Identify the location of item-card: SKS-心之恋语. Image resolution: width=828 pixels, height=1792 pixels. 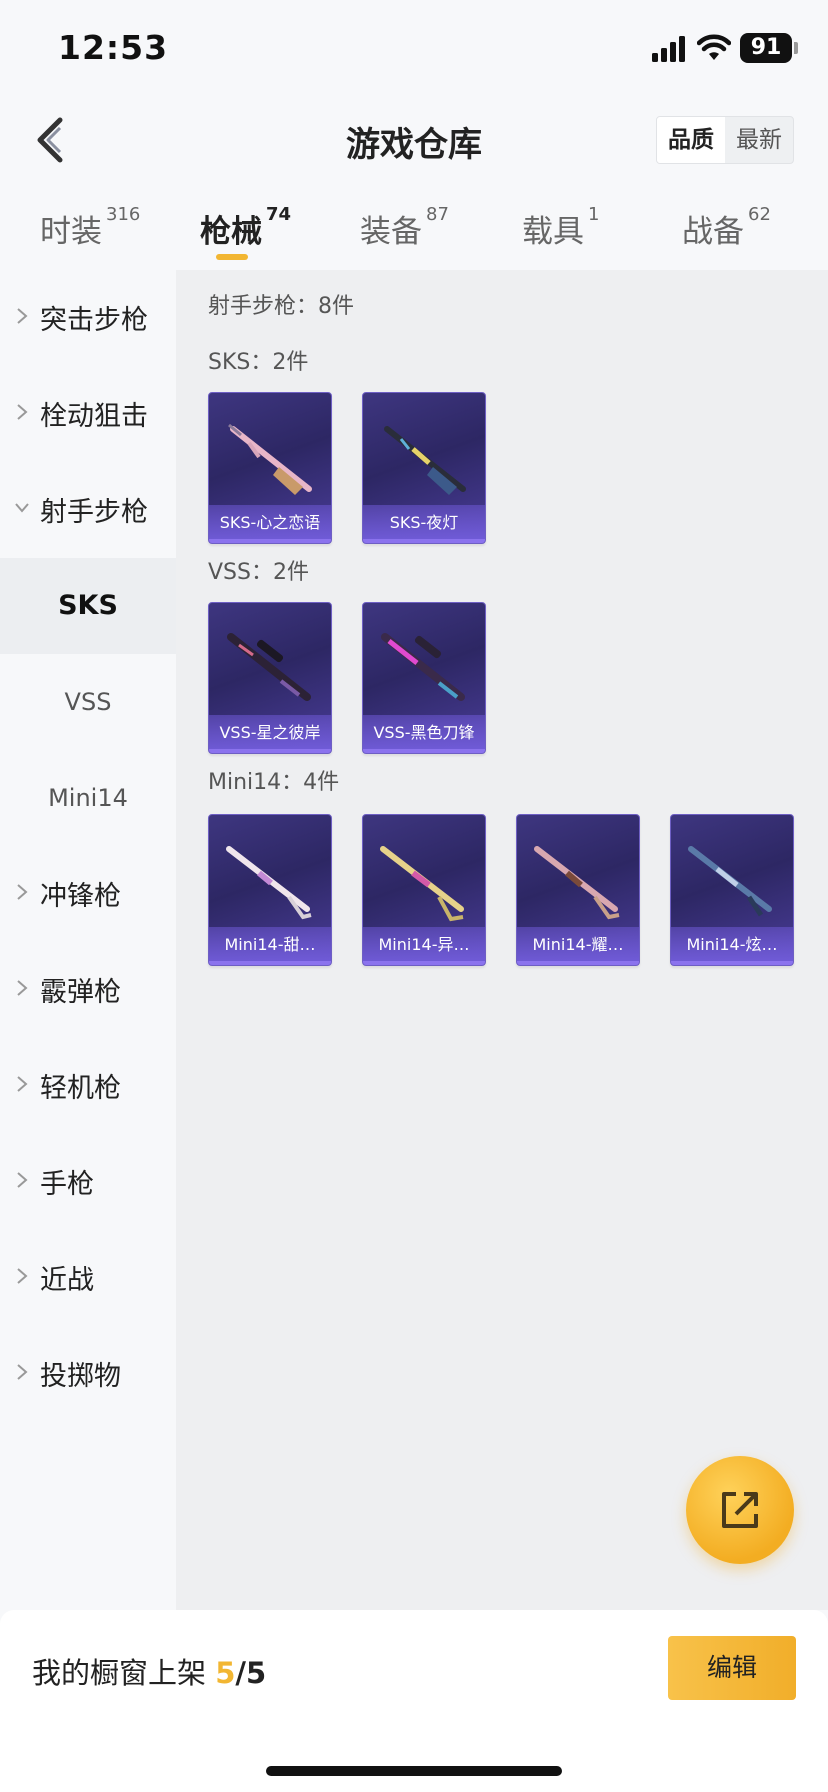
(270, 468).